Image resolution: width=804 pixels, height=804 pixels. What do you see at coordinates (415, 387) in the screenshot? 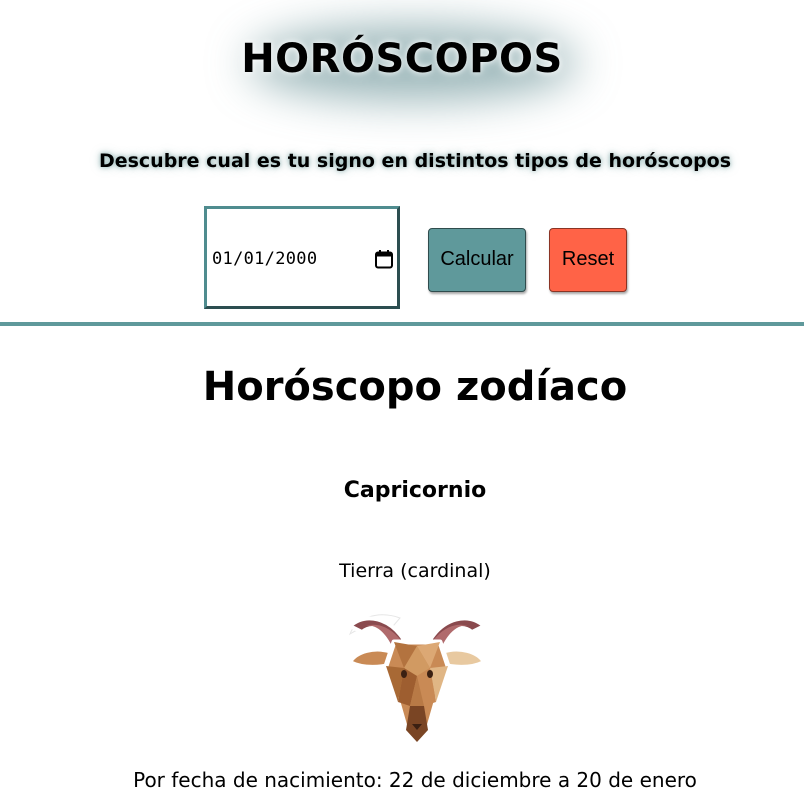
I see `section-title: Horóscopo zodíaco` at bounding box center [415, 387].